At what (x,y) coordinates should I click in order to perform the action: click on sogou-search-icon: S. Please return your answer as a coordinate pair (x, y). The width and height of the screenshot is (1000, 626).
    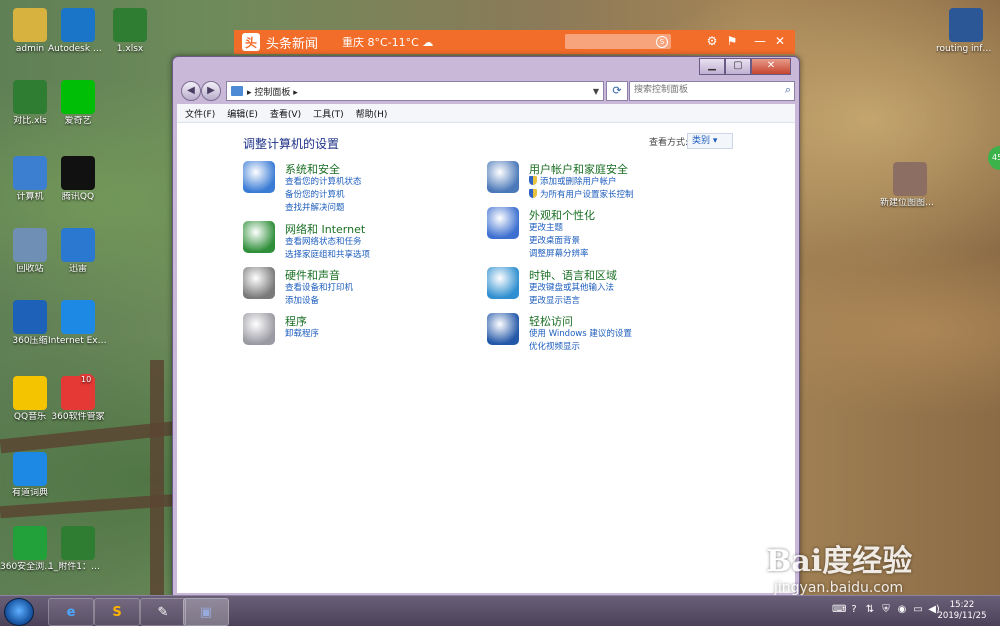
    Looking at the image, I should click on (662, 42).